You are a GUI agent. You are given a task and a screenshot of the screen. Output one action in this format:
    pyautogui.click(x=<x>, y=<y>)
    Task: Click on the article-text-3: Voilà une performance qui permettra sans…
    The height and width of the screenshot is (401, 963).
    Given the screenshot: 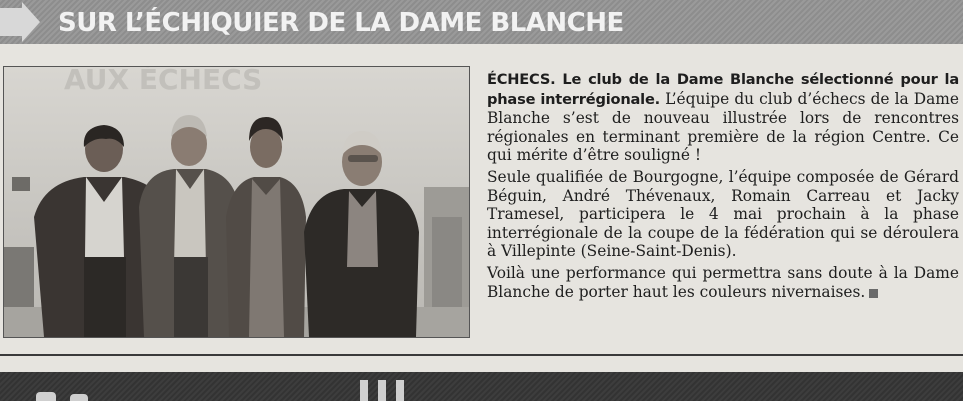 What is the action you would take?
    pyautogui.click(x=723, y=282)
    